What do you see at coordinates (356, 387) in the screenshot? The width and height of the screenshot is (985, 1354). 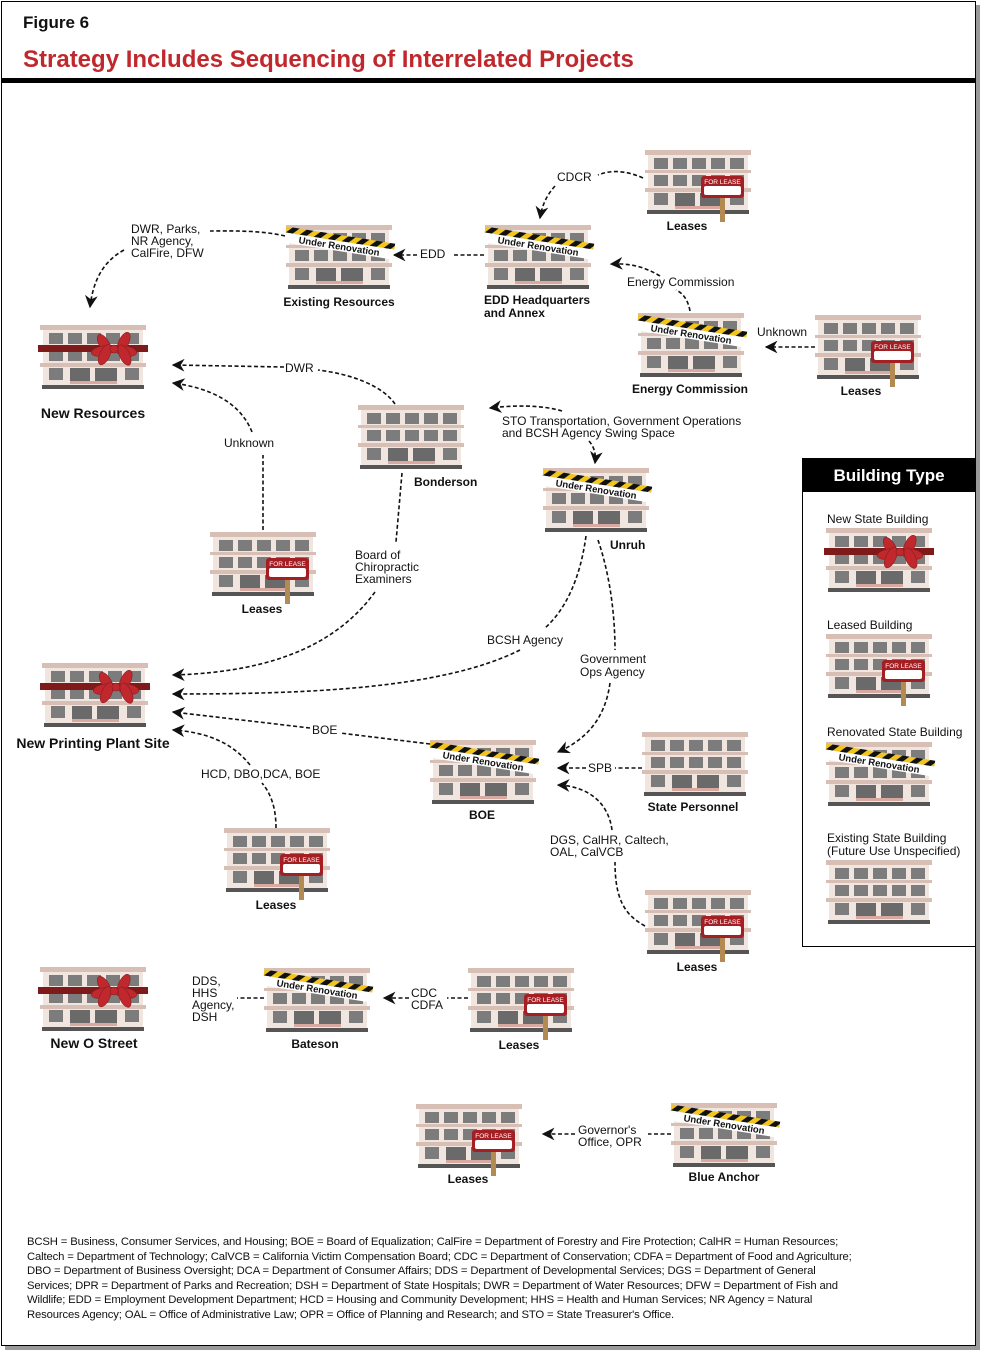 I see `edge-dwr` at bounding box center [356, 387].